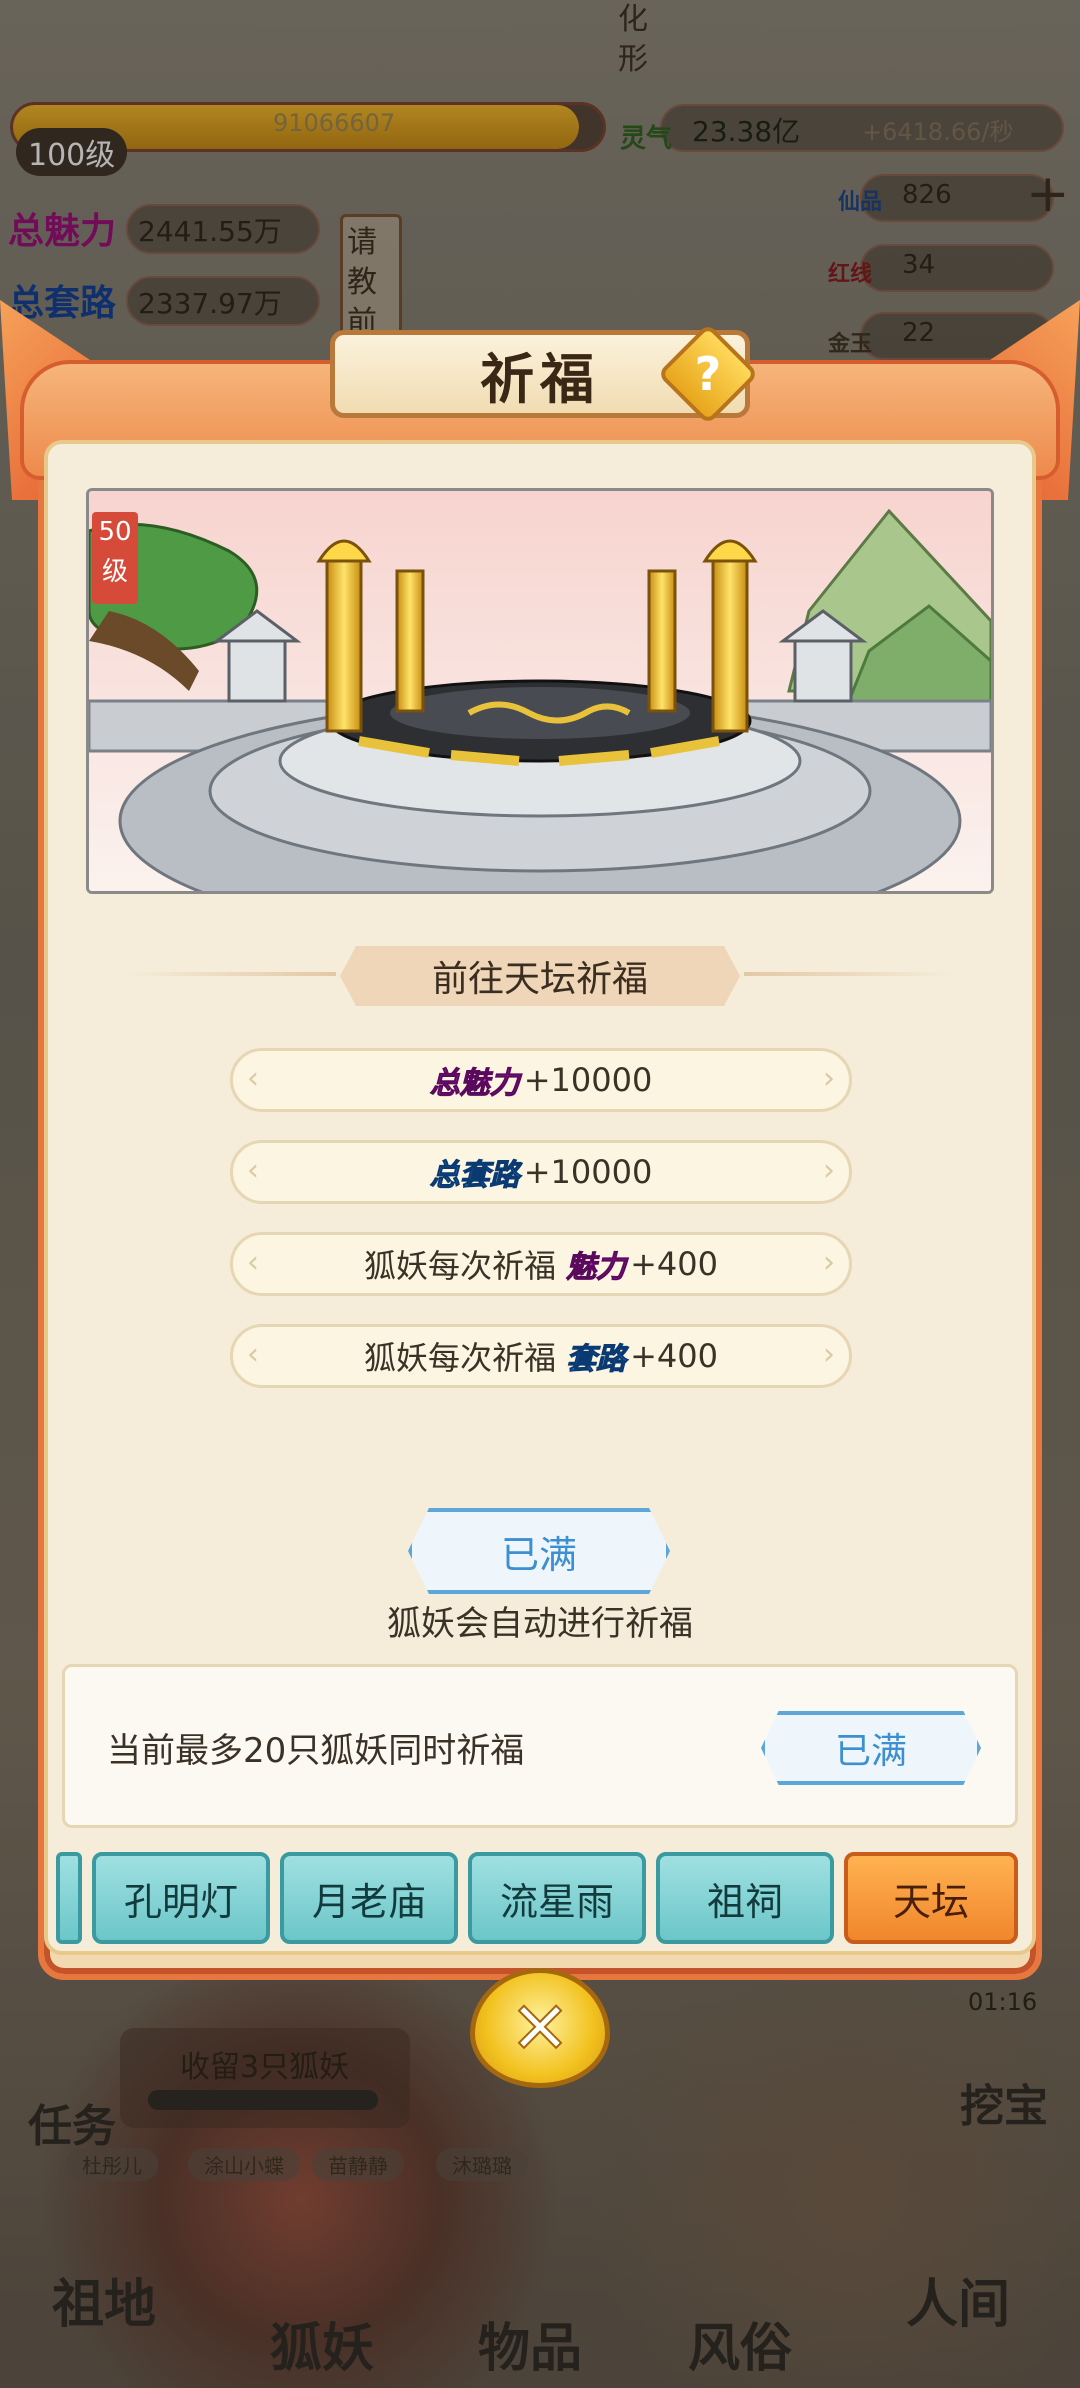 This screenshot has height=2388, width=1080. What do you see at coordinates (474, 1176) in the screenshot?
I see `bonus-tag: 总套路` at bounding box center [474, 1176].